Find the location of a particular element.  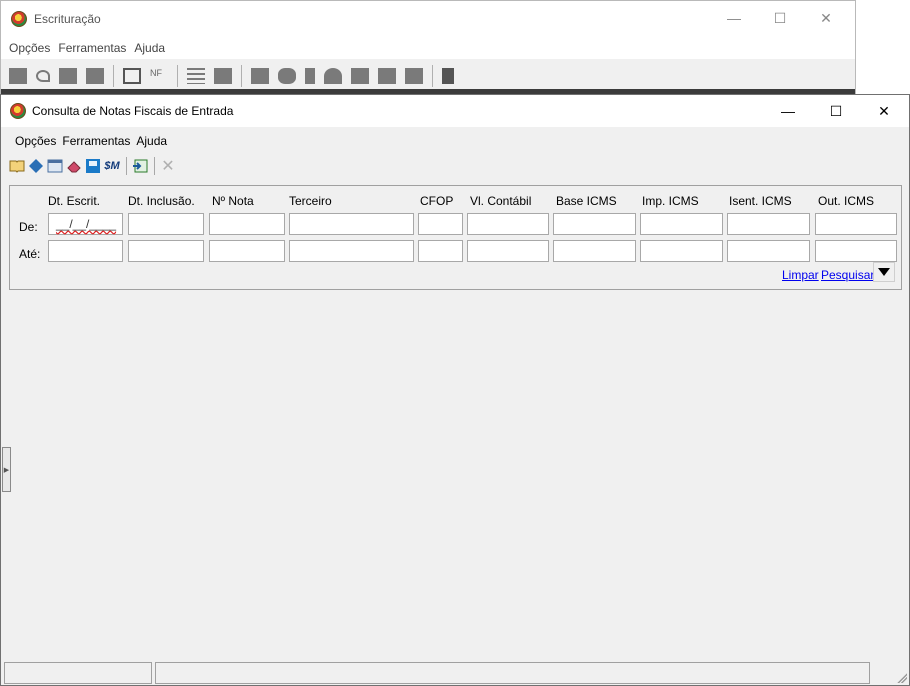

save-icon is located at coordinates (93, 166).